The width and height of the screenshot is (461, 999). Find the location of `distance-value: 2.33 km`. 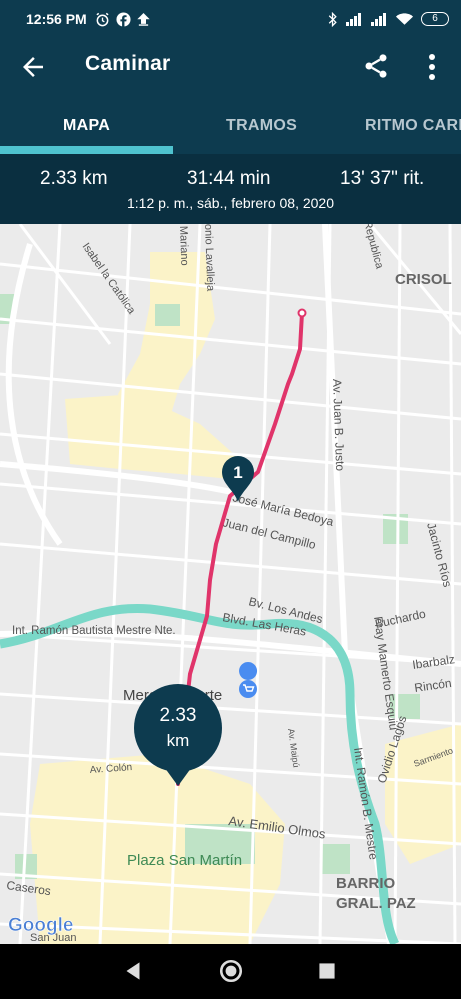

distance-value: 2.33 km is located at coordinates (74, 178).